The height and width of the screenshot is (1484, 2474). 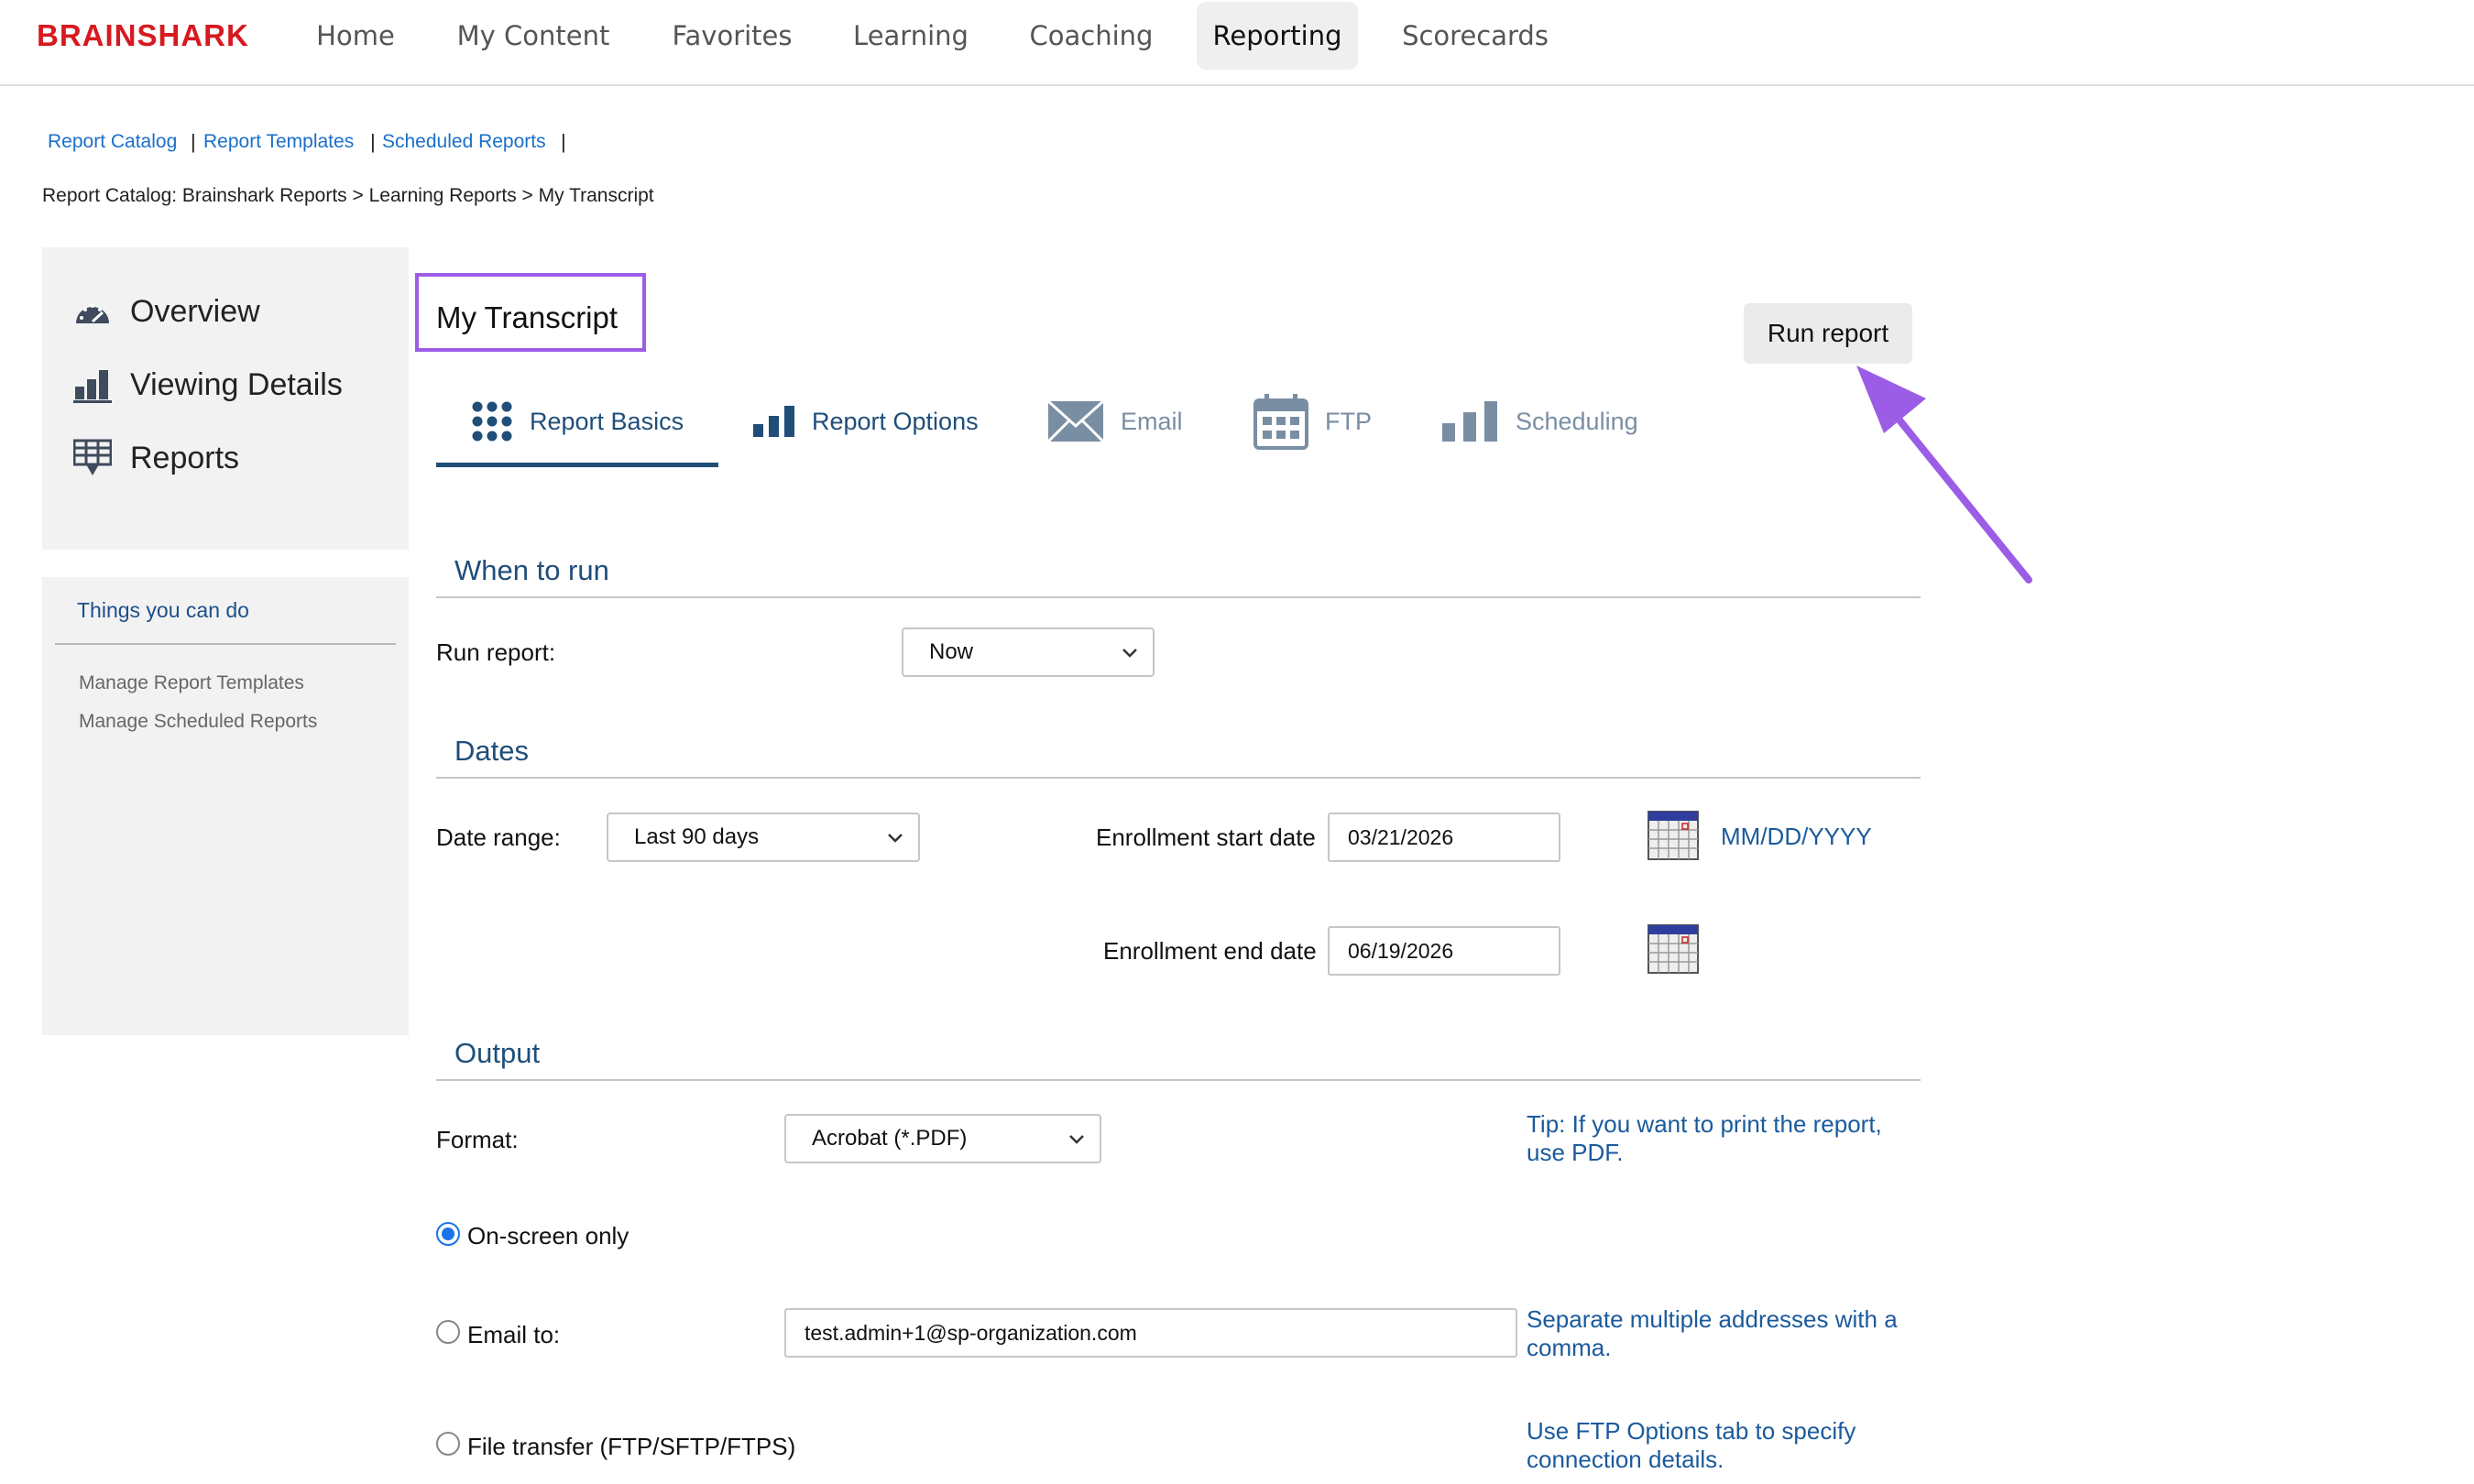 What do you see at coordinates (143, 36) in the screenshot?
I see `brainshark-logo: BRAINSHARK` at bounding box center [143, 36].